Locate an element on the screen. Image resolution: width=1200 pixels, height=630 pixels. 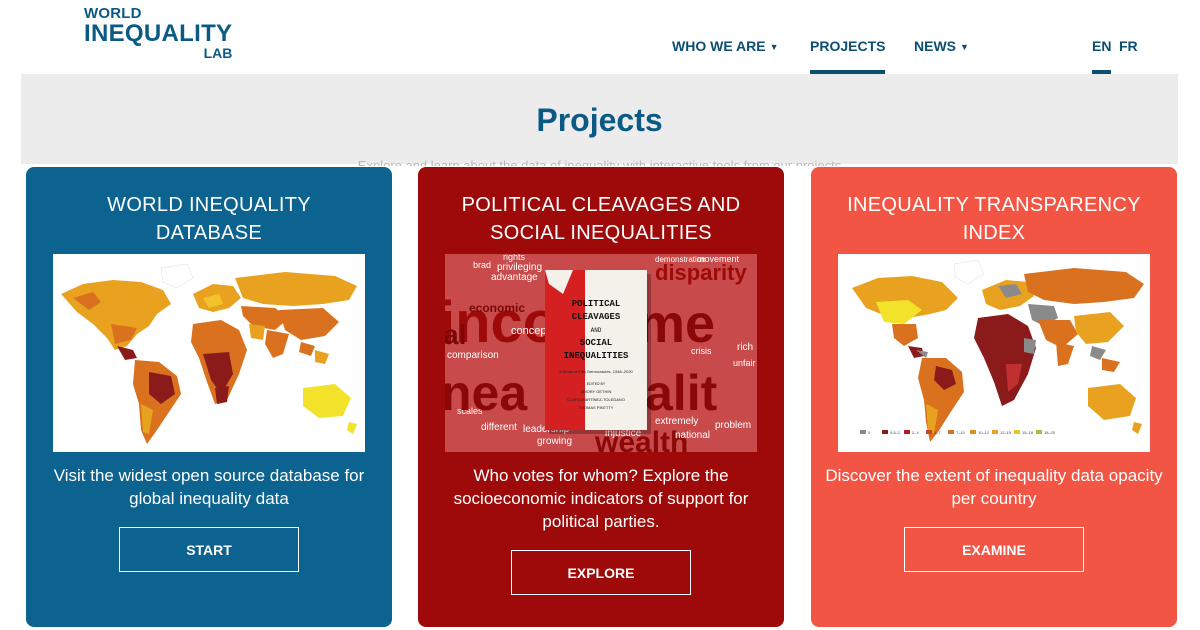
word-advantage: advantage is located at coordinates (514, 277).